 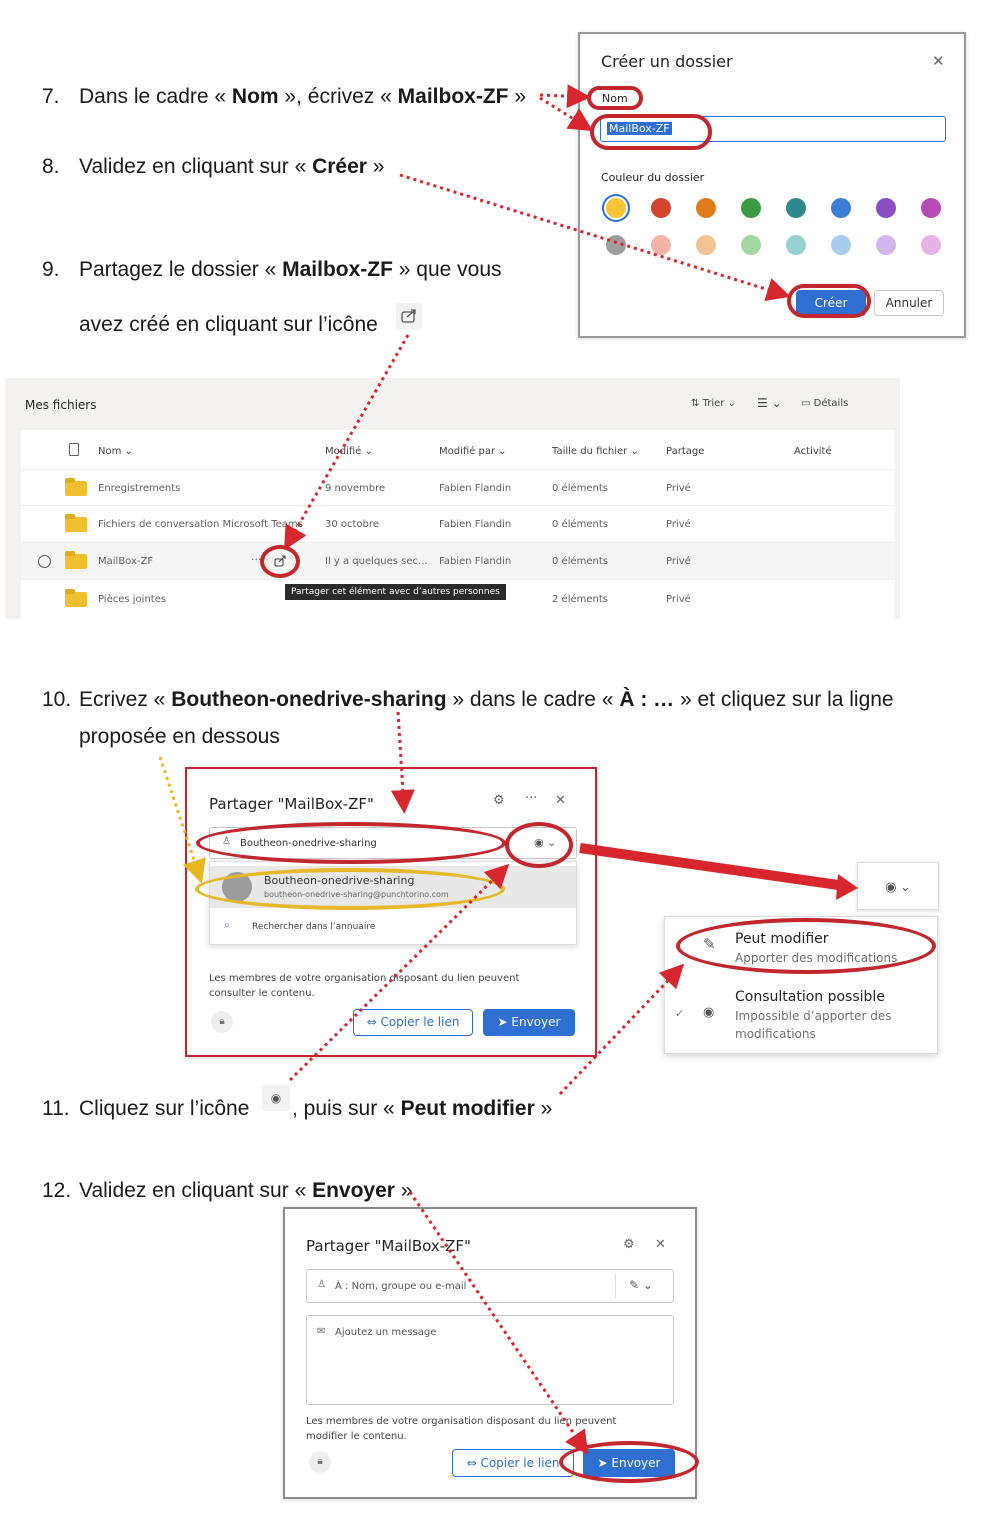 What do you see at coordinates (402, 762) in the screenshot?
I see `arrow-step10-input` at bounding box center [402, 762].